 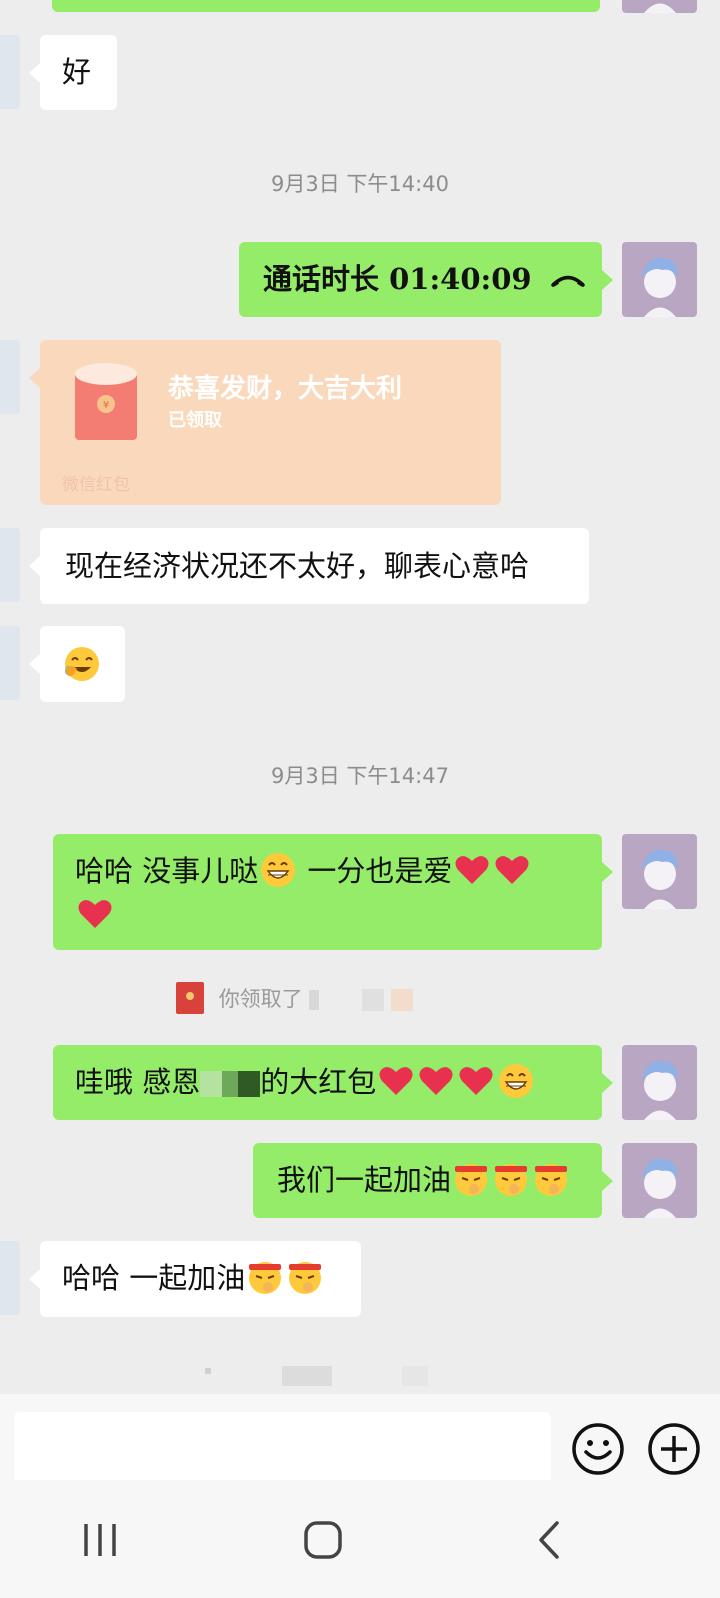 I want to click on message-text: 一分也是爱, so click(x=375, y=871).